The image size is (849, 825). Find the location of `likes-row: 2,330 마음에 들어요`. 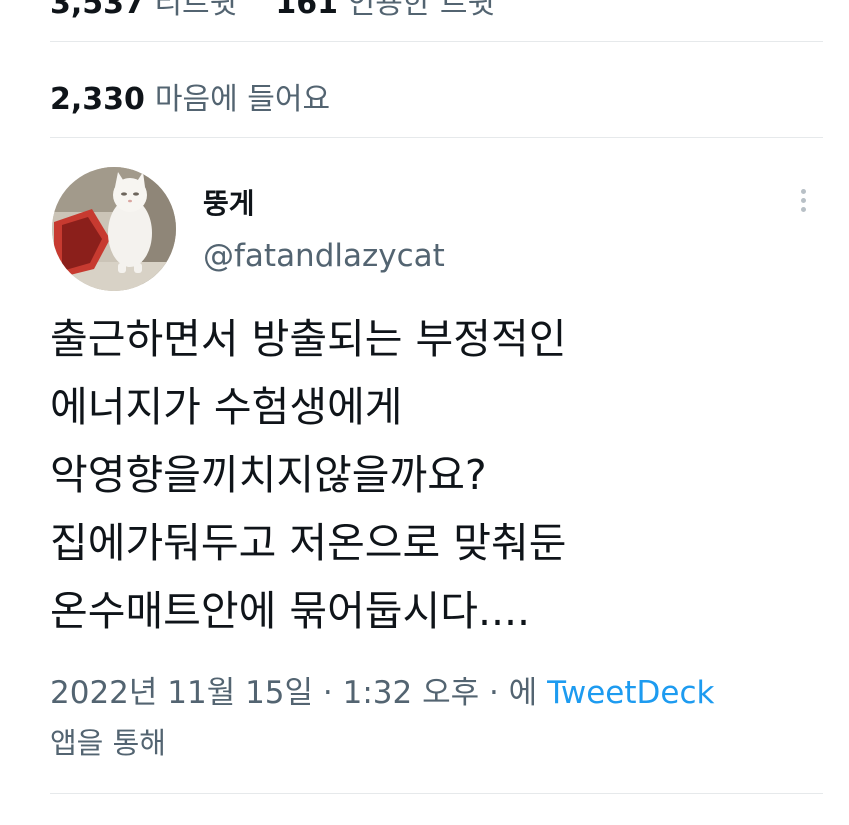

likes-row: 2,330 마음에 들어요 is located at coordinates (190, 96).